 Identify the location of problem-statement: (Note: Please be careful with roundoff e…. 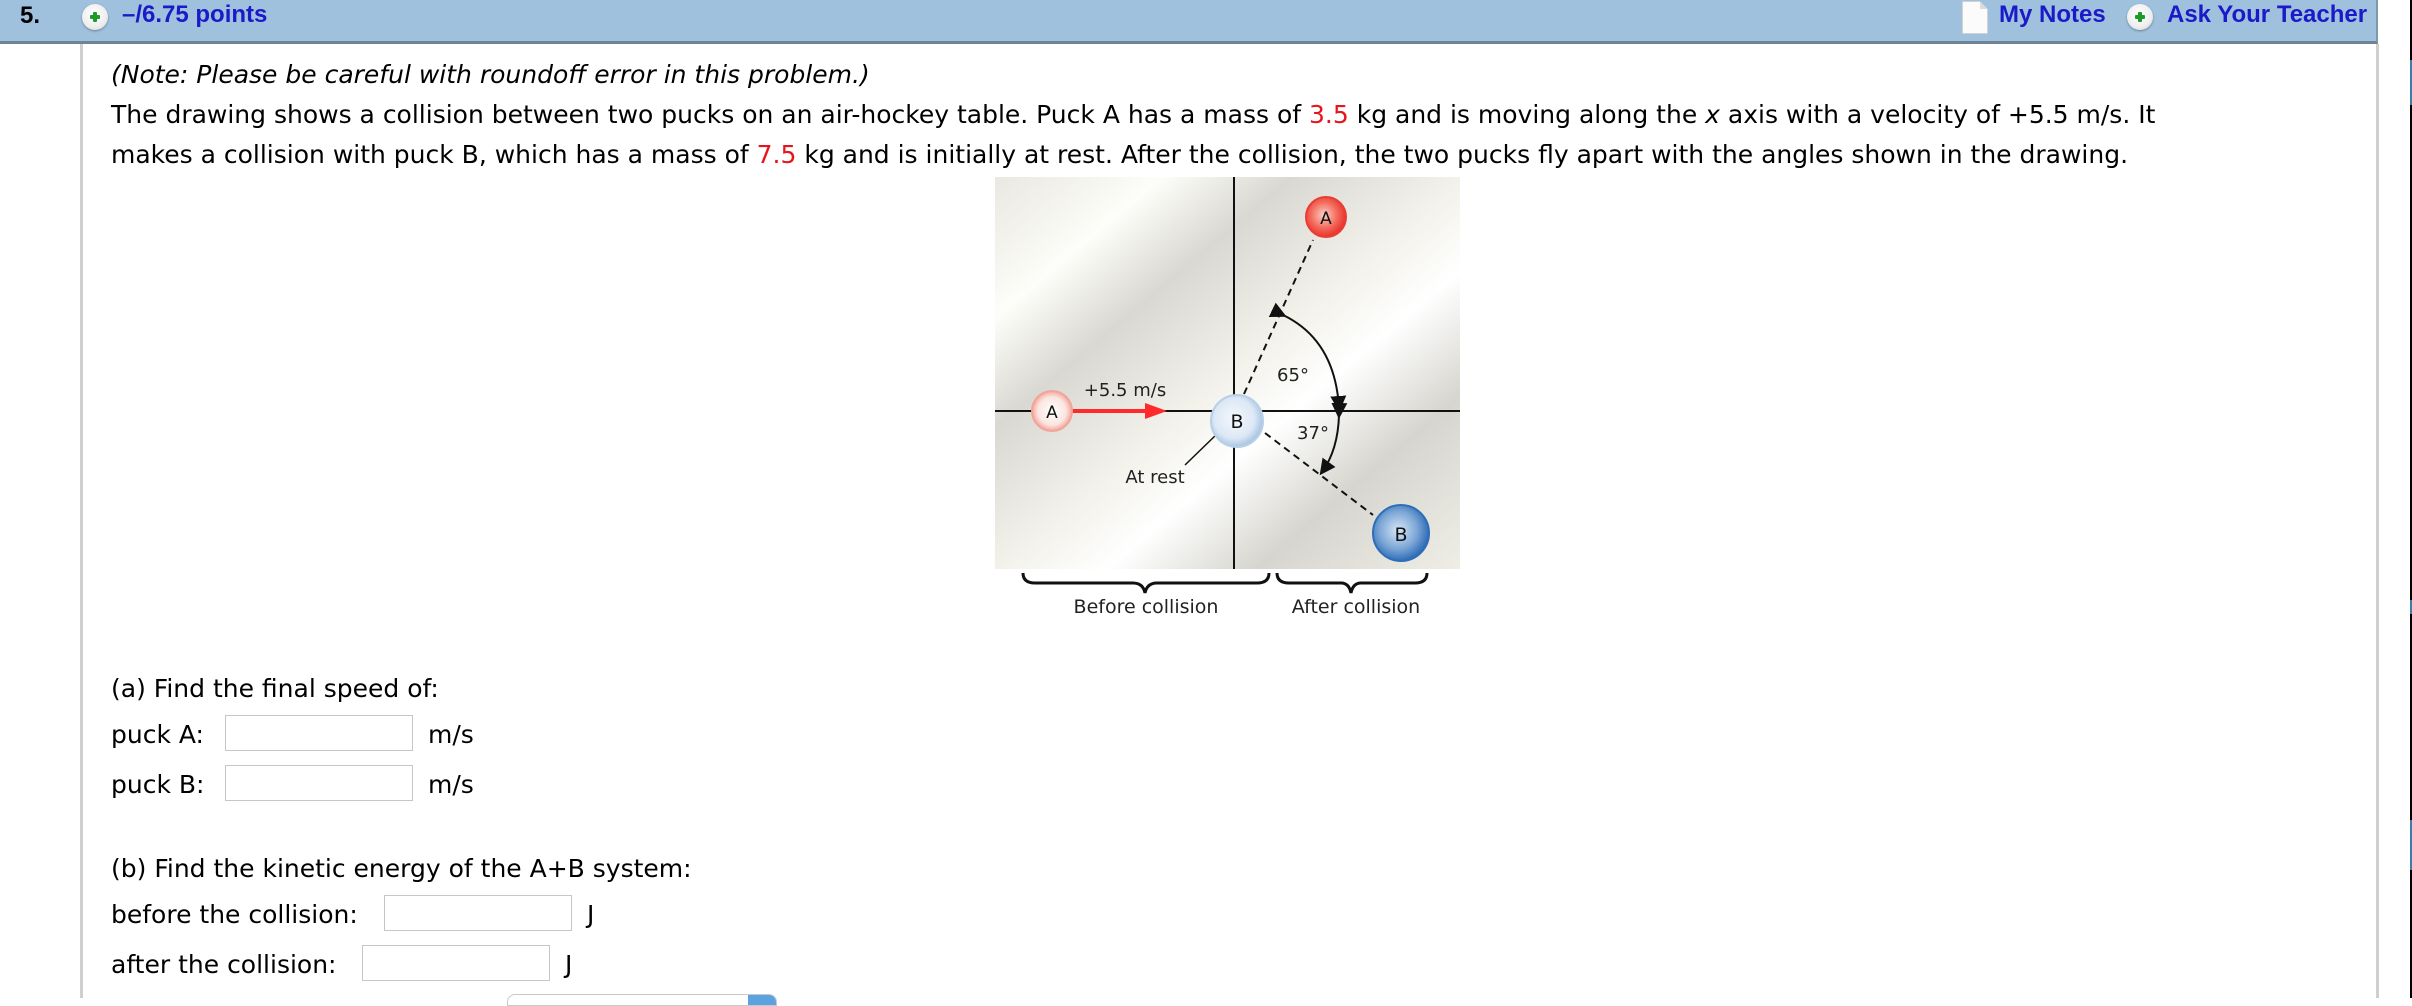
(1236, 115).